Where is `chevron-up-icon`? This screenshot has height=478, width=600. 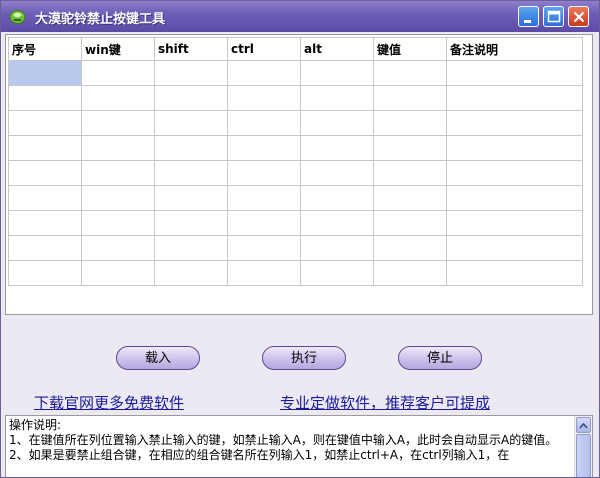 chevron-up-icon is located at coordinates (583, 425).